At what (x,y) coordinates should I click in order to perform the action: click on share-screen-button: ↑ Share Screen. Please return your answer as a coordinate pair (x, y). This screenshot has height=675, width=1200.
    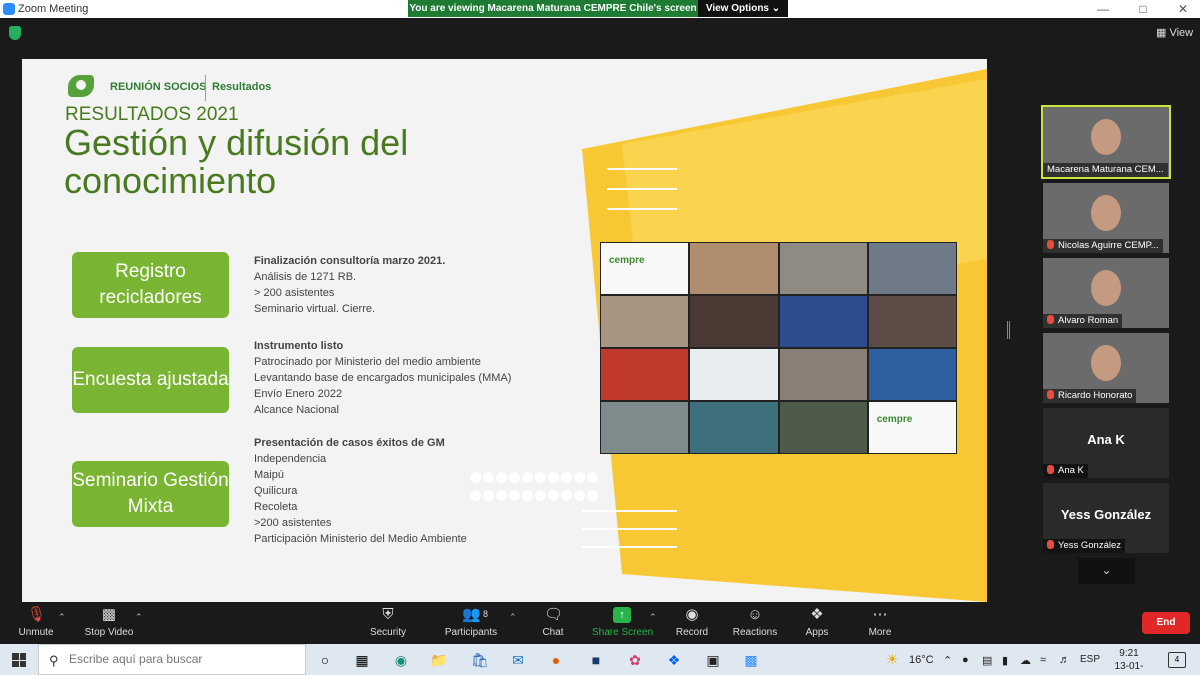
    Looking at the image, I should click on (622, 623).